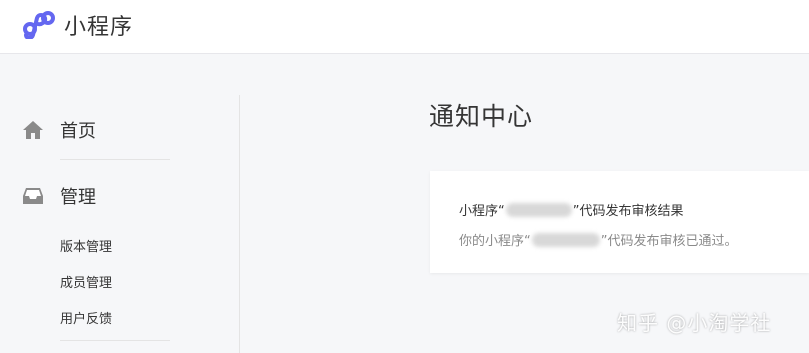 This screenshot has height=353, width=809. I want to click on sidebar-item-label: 管理, so click(78, 197).